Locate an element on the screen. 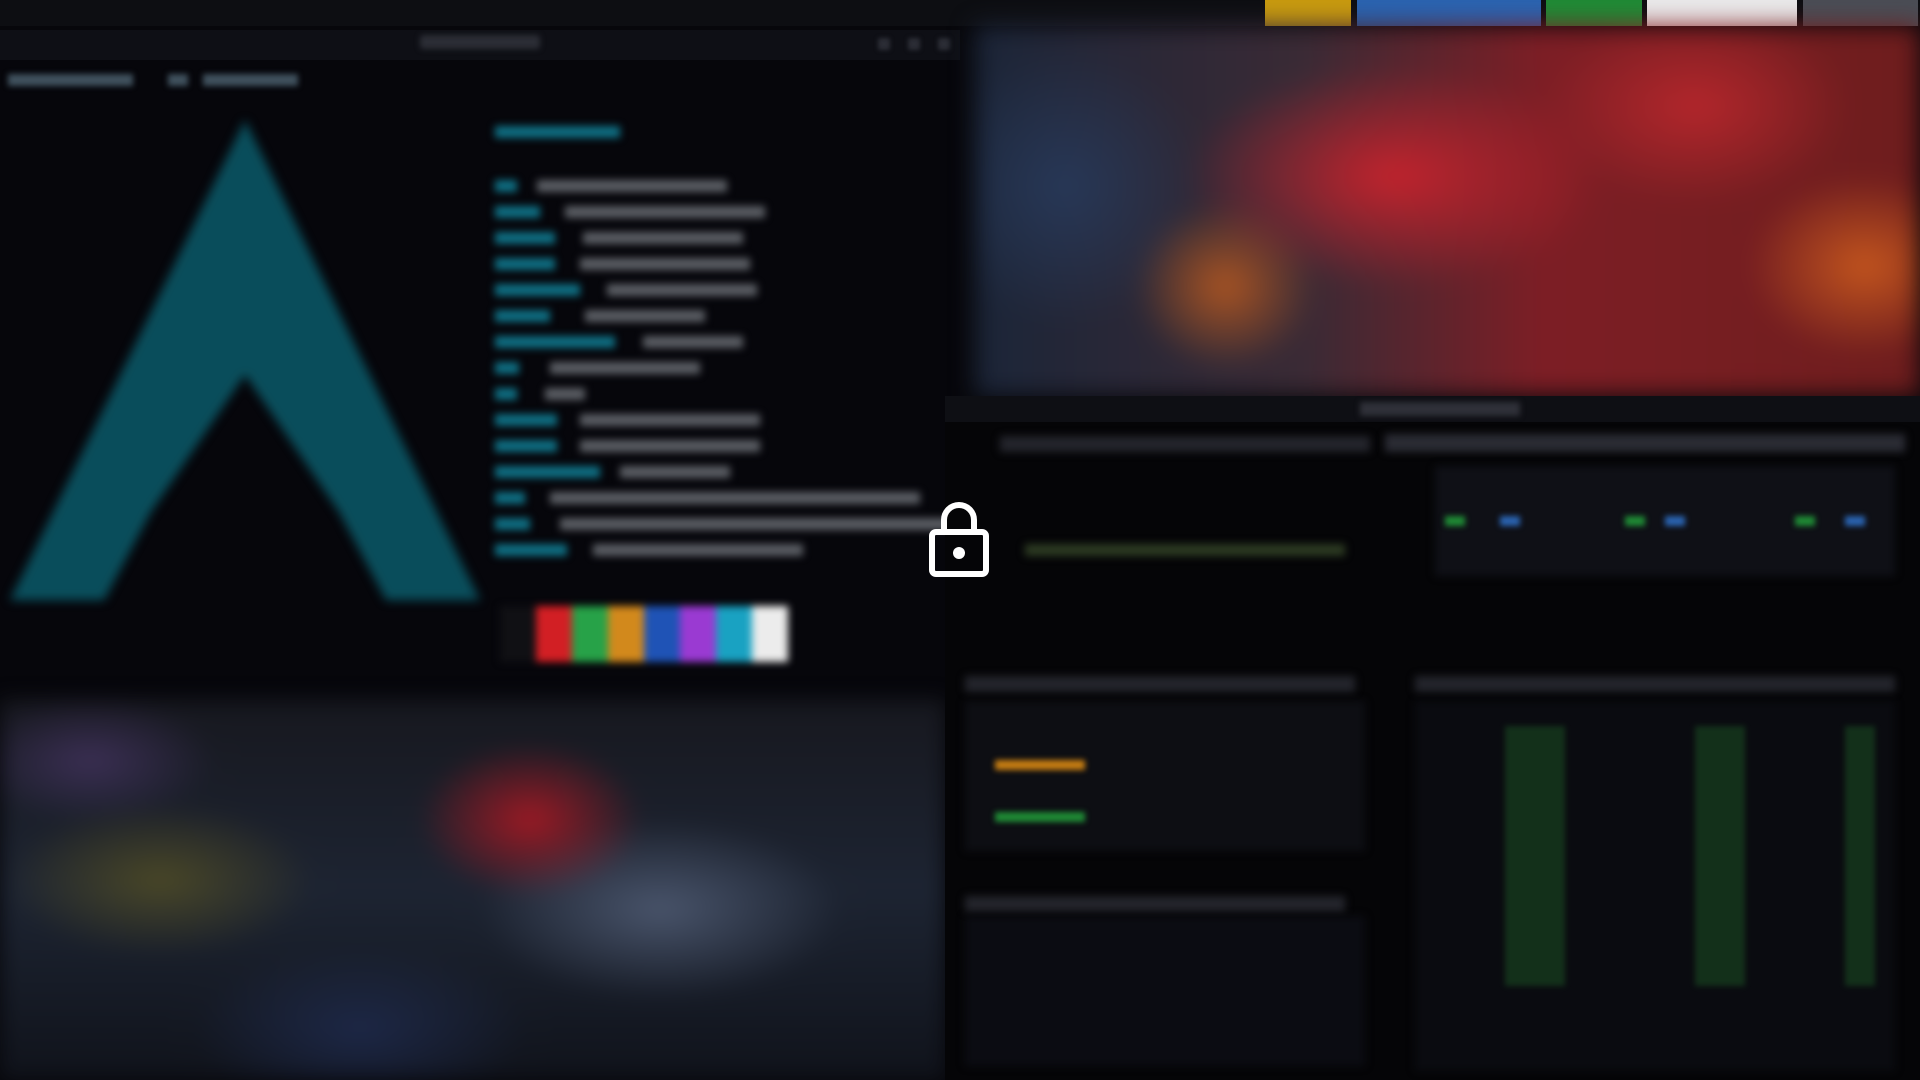 The height and width of the screenshot is (1080, 1920). status-segment-gray is located at coordinates (1860, 13).